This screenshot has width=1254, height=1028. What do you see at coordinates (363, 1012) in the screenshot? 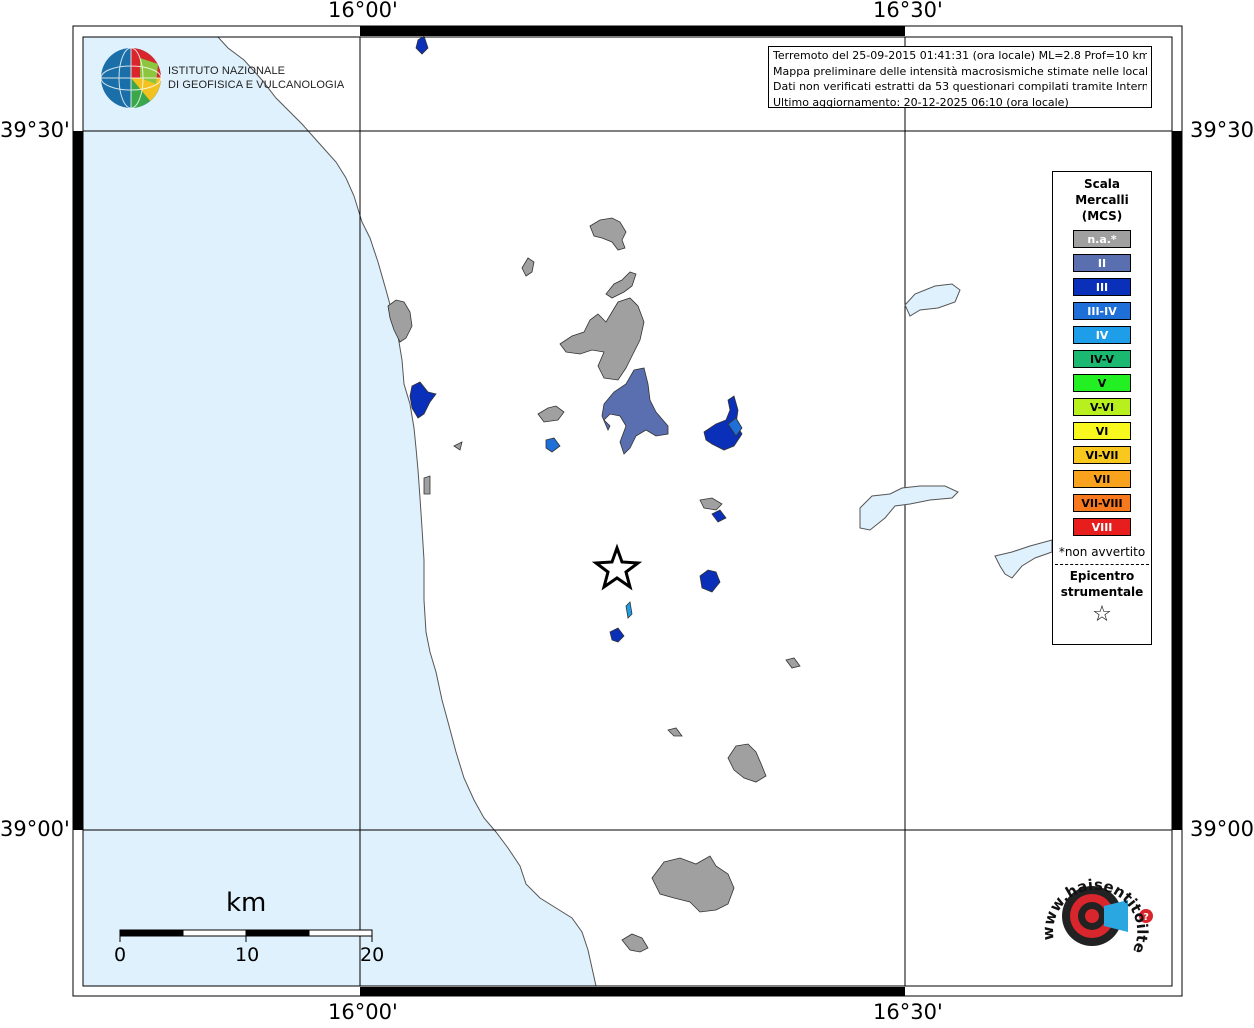
I see `lon-label-bottom-left: 16°00'` at bounding box center [363, 1012].